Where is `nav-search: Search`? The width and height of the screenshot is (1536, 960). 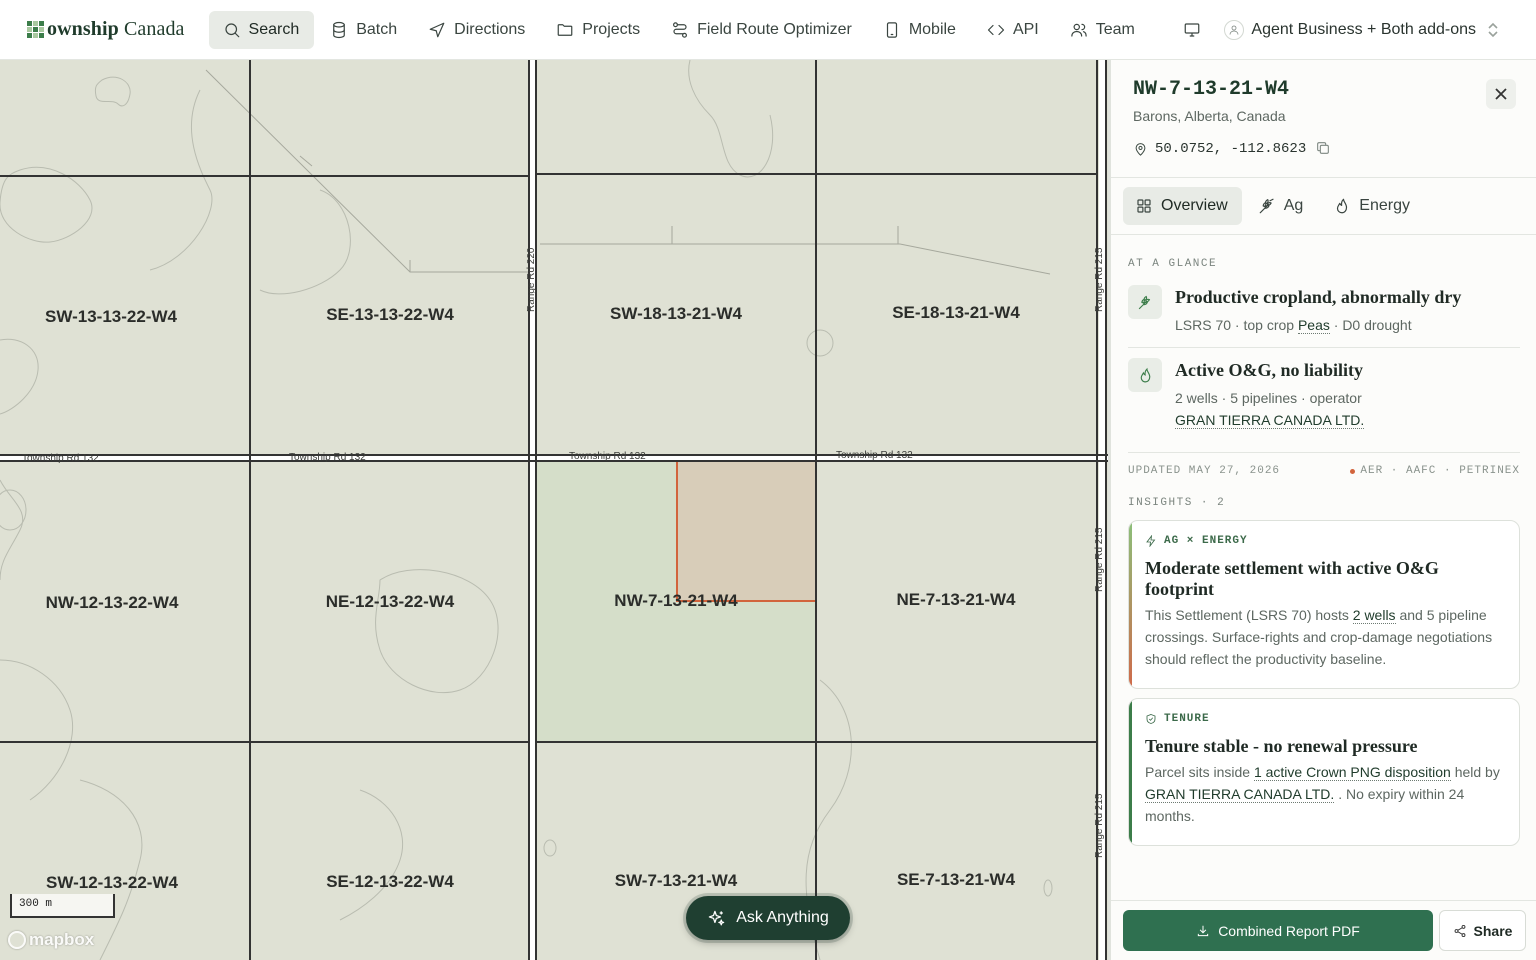 nav-search: Search is located at coordinates (261, 29).